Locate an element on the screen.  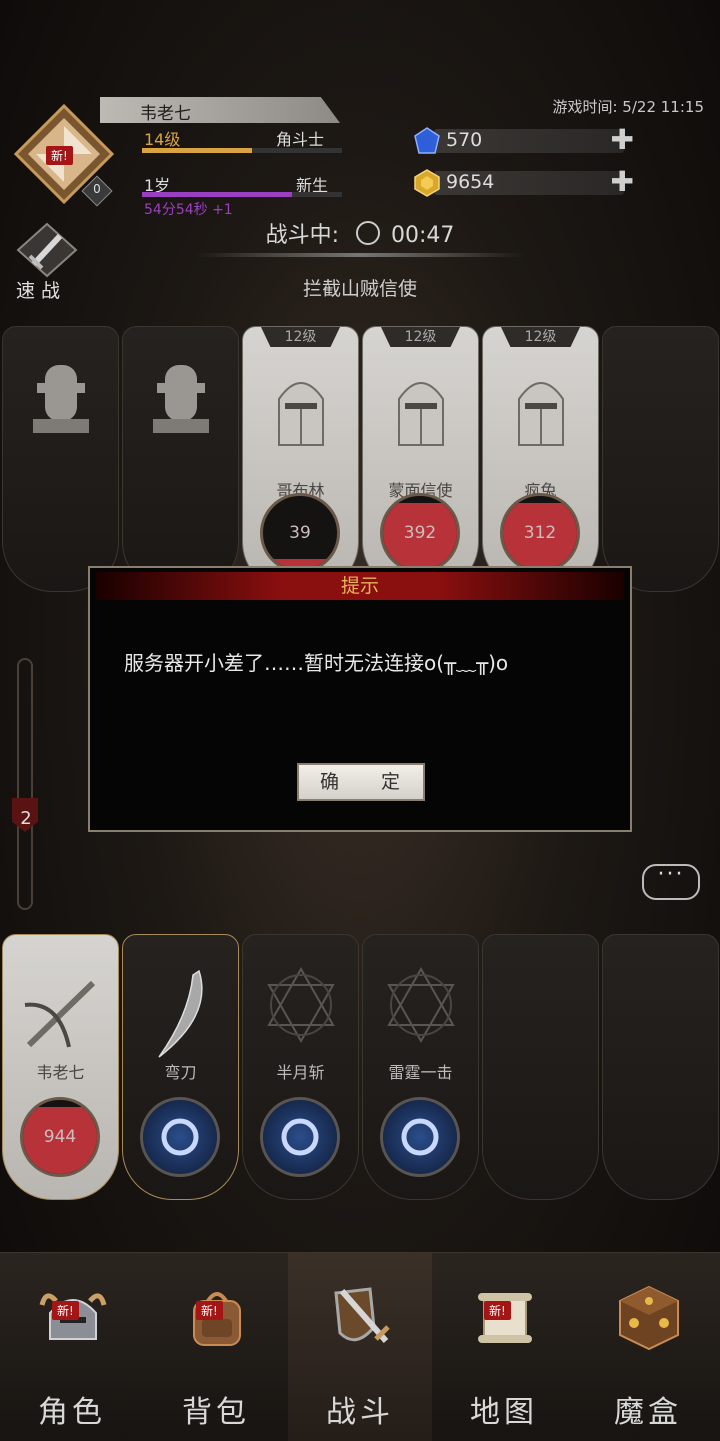
party-card: 半月斩 is located at coordinates (300, 1067).